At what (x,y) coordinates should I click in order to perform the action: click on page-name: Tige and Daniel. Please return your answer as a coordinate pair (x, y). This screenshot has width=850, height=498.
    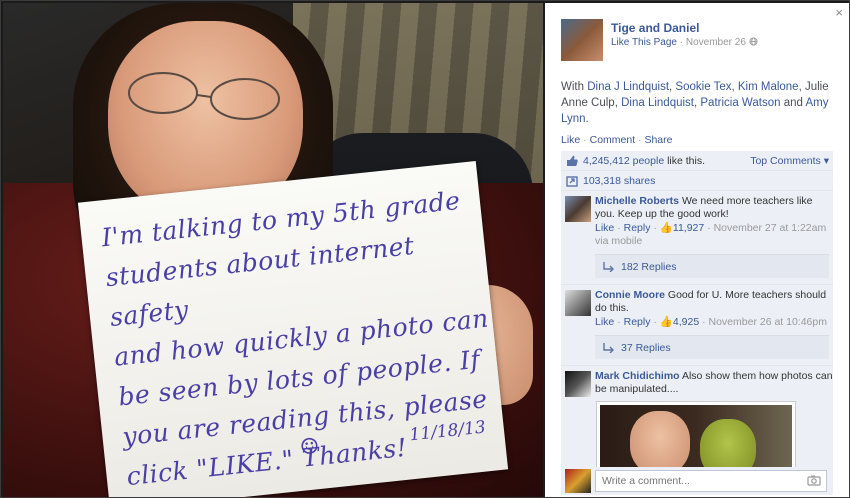
    Looking at the image, I should click on (655, 28).